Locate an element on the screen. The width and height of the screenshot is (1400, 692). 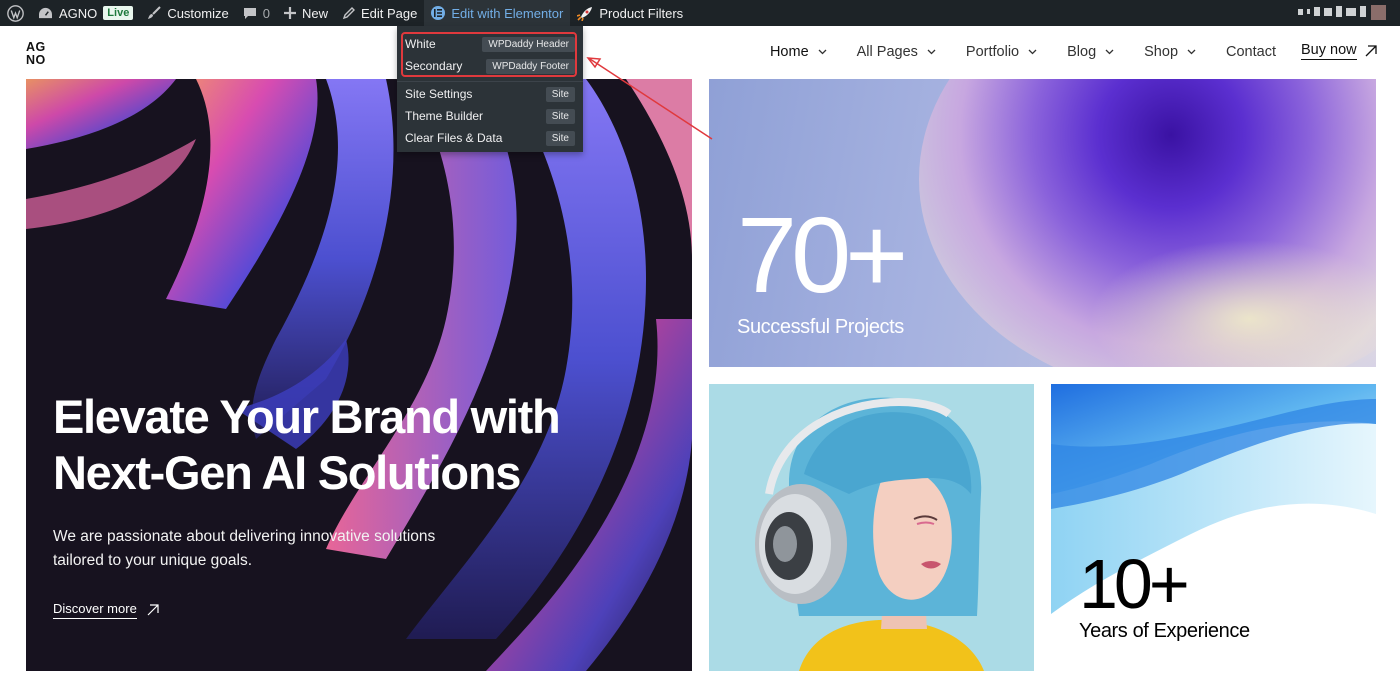
edit-page-link: Edit Page is located at coordinates (379, 13).